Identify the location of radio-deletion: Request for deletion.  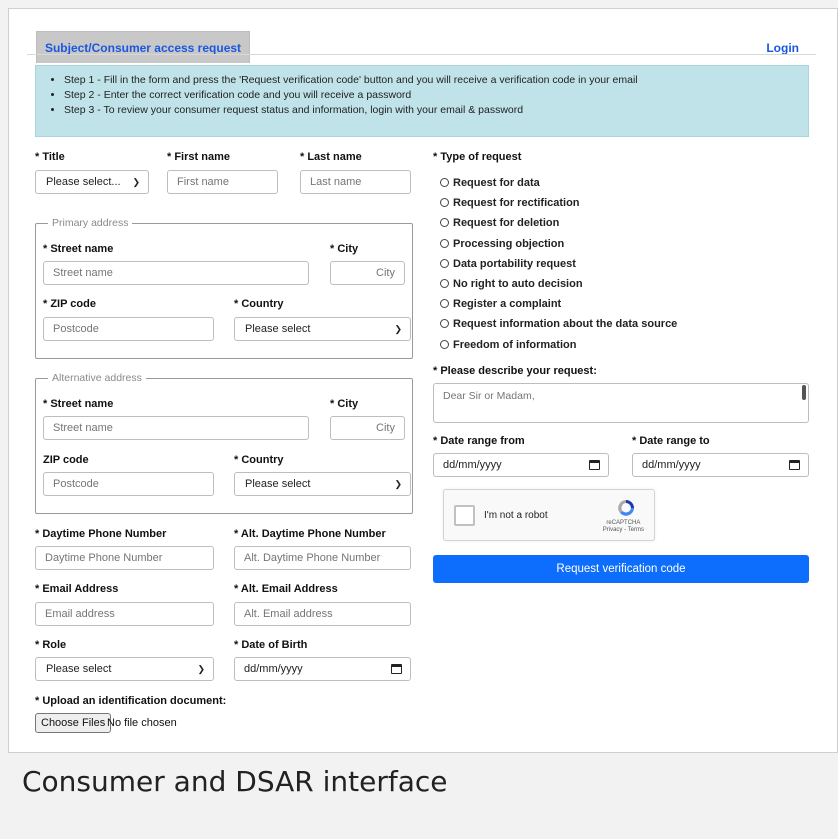
(499, 223).